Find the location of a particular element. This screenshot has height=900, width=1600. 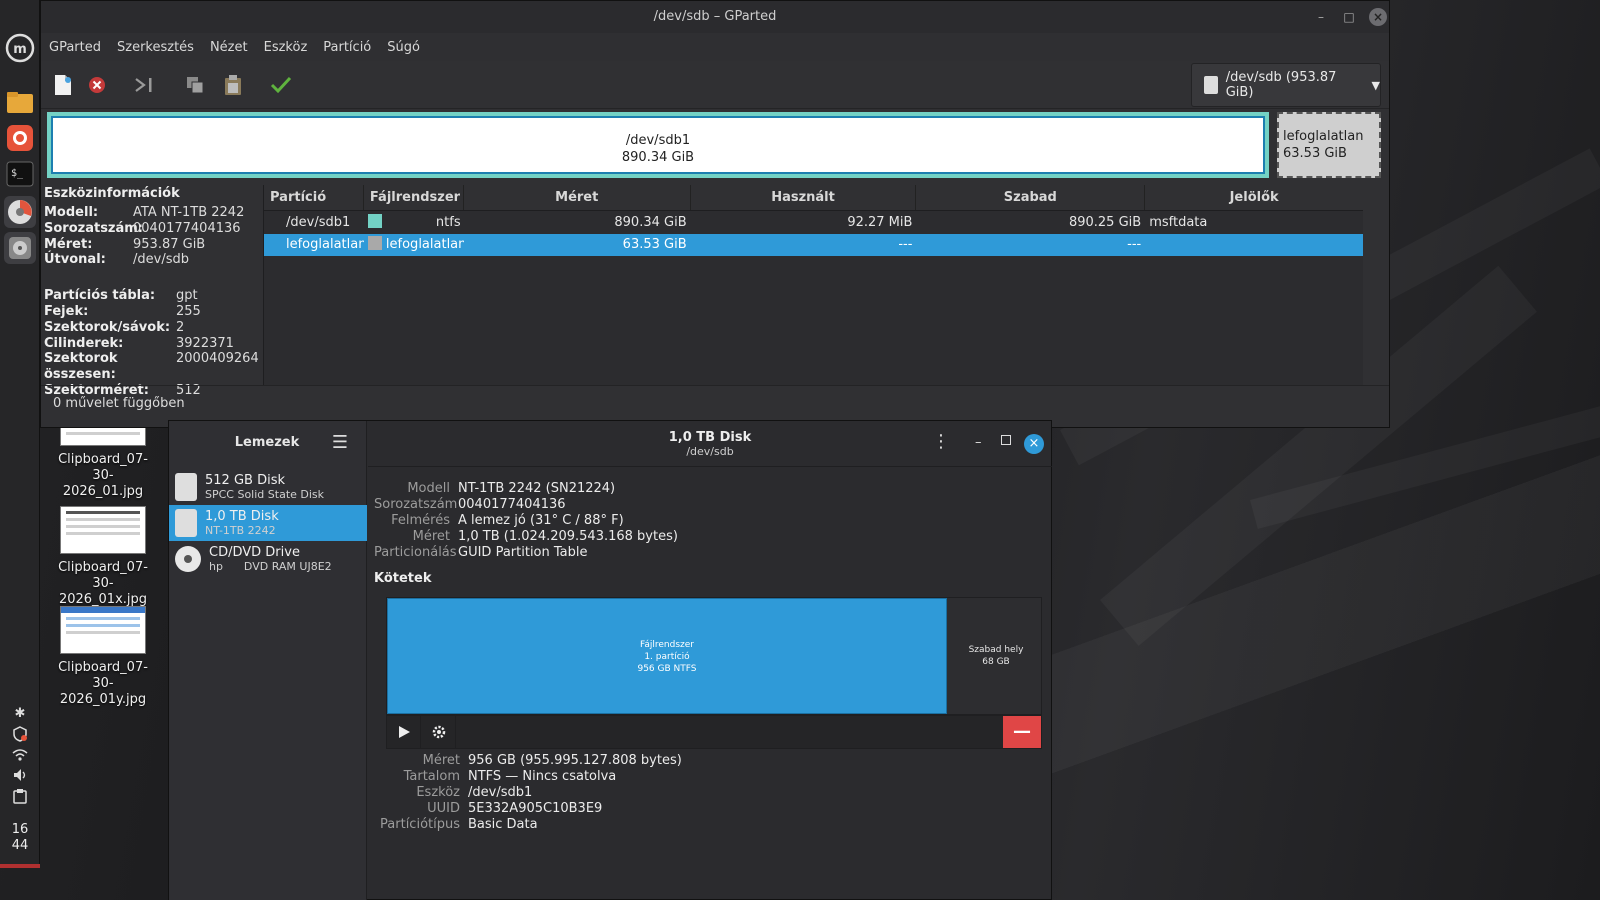

new-partition-button is located at coordinates (63, 85).